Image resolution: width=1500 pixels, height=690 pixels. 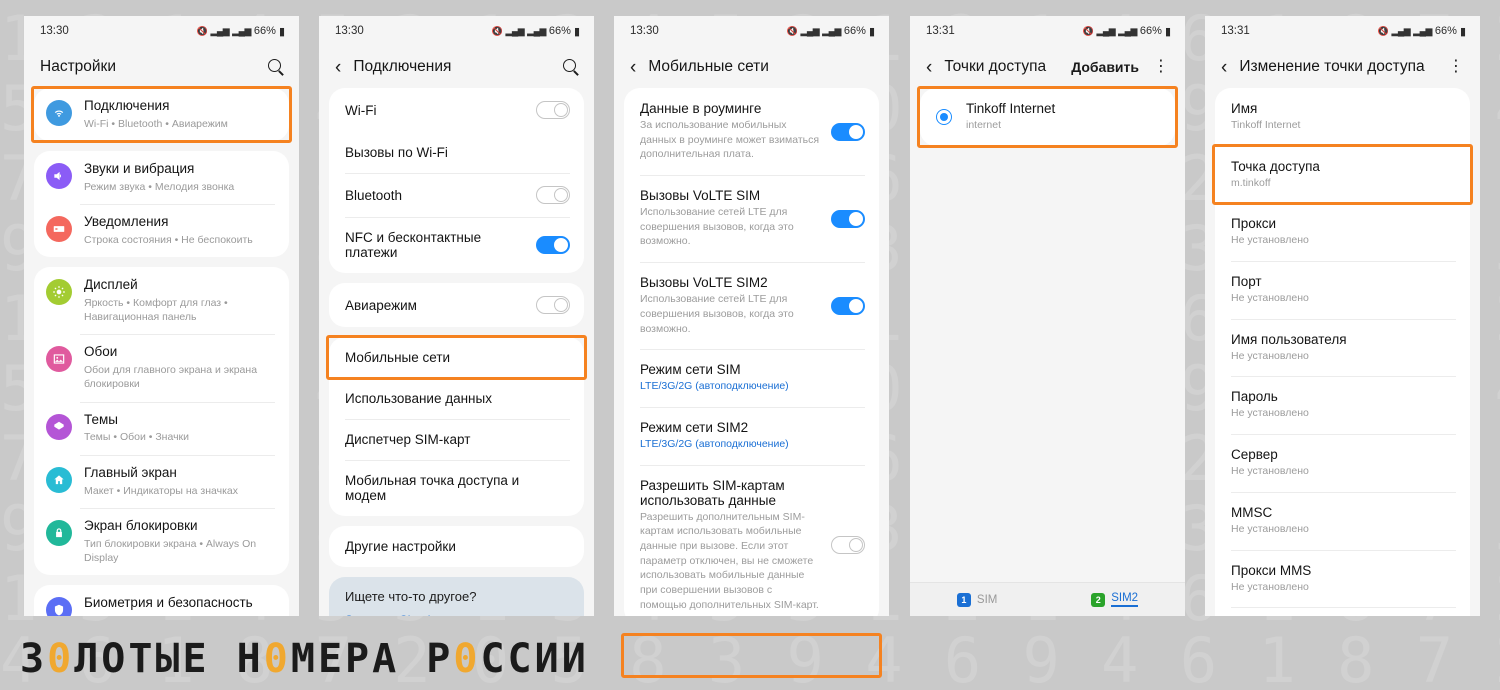 What do you see at coordinates (1342, 611) in the screenshot?
I see `apn-field-row: Порт MMSНе установлено` at bounding box center [1342, 611].